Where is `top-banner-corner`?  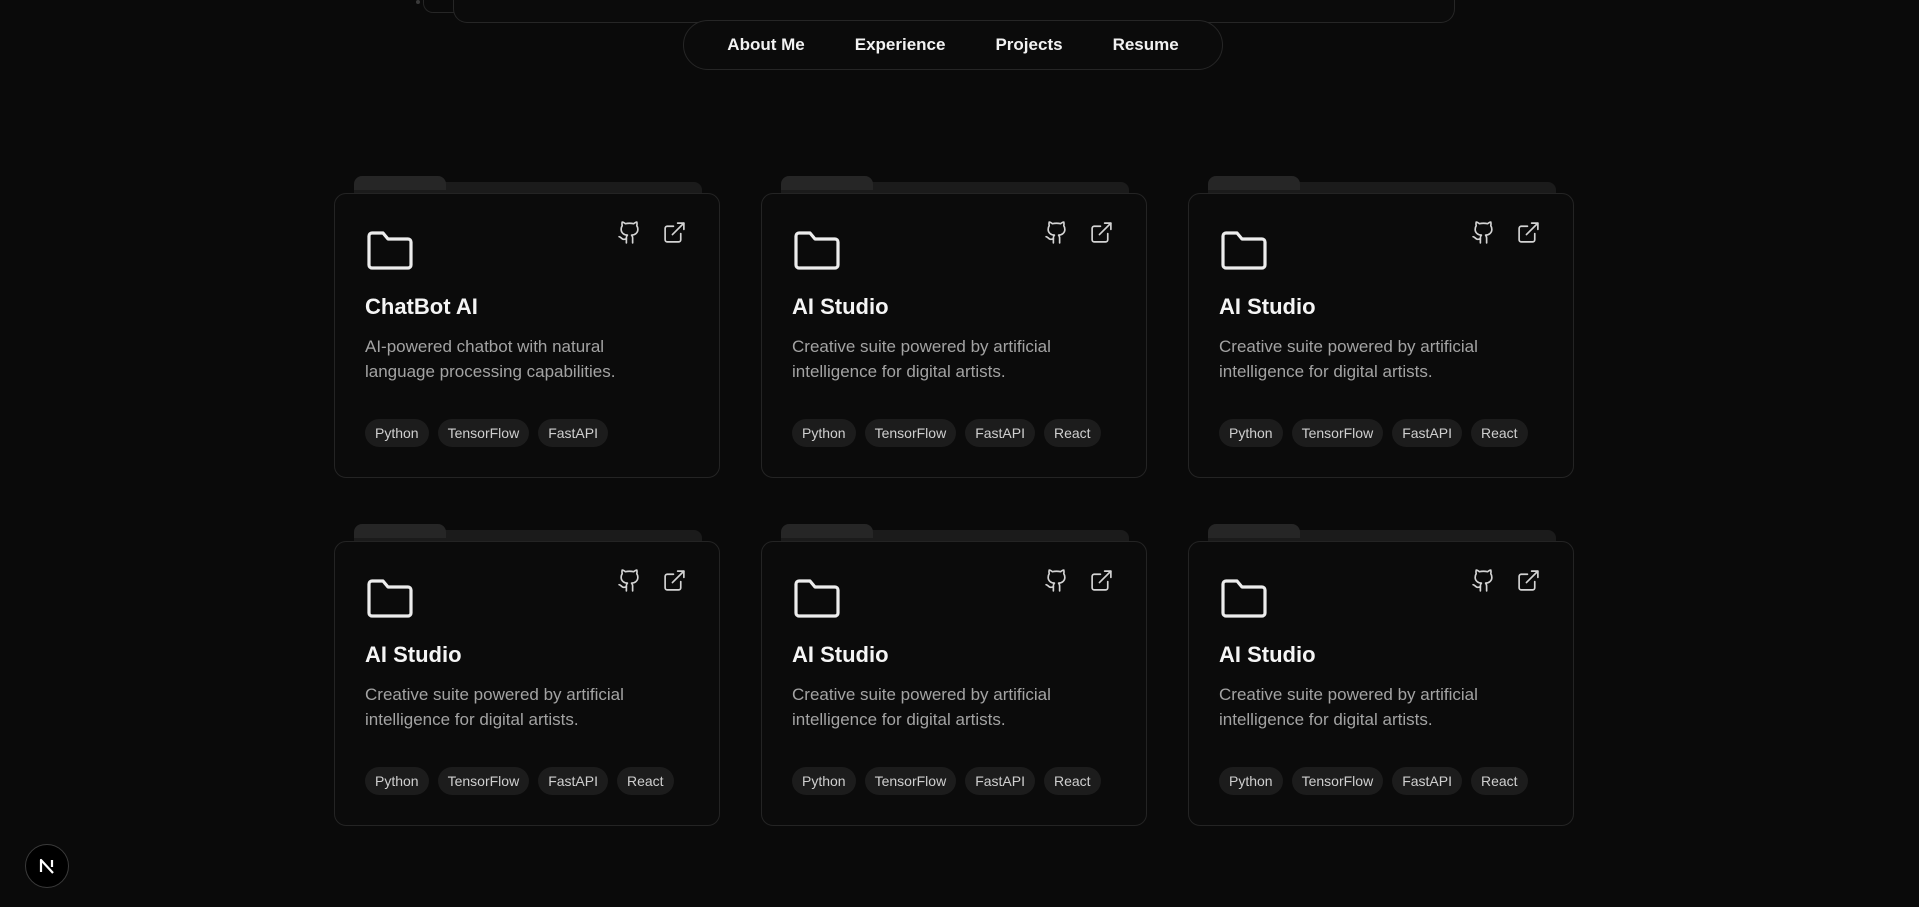
top-banner-corner is located at coordinates (438, 6).